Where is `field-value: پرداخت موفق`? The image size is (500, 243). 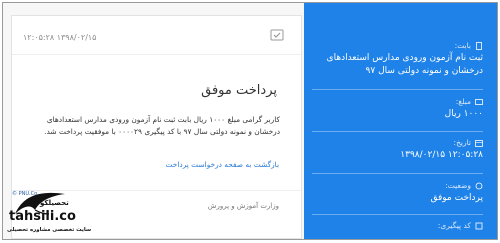
field-value: پرداخت موفق is located at coordinates (456, 198).